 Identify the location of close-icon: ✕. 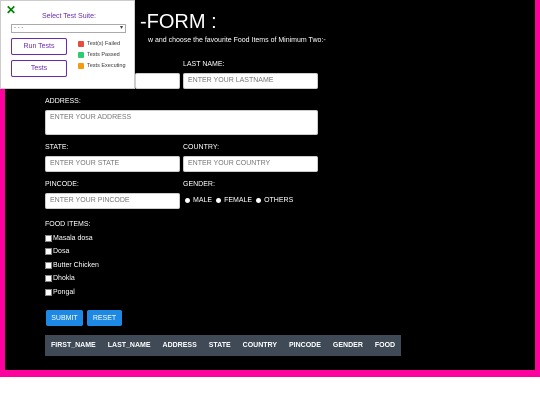
(11, 10).